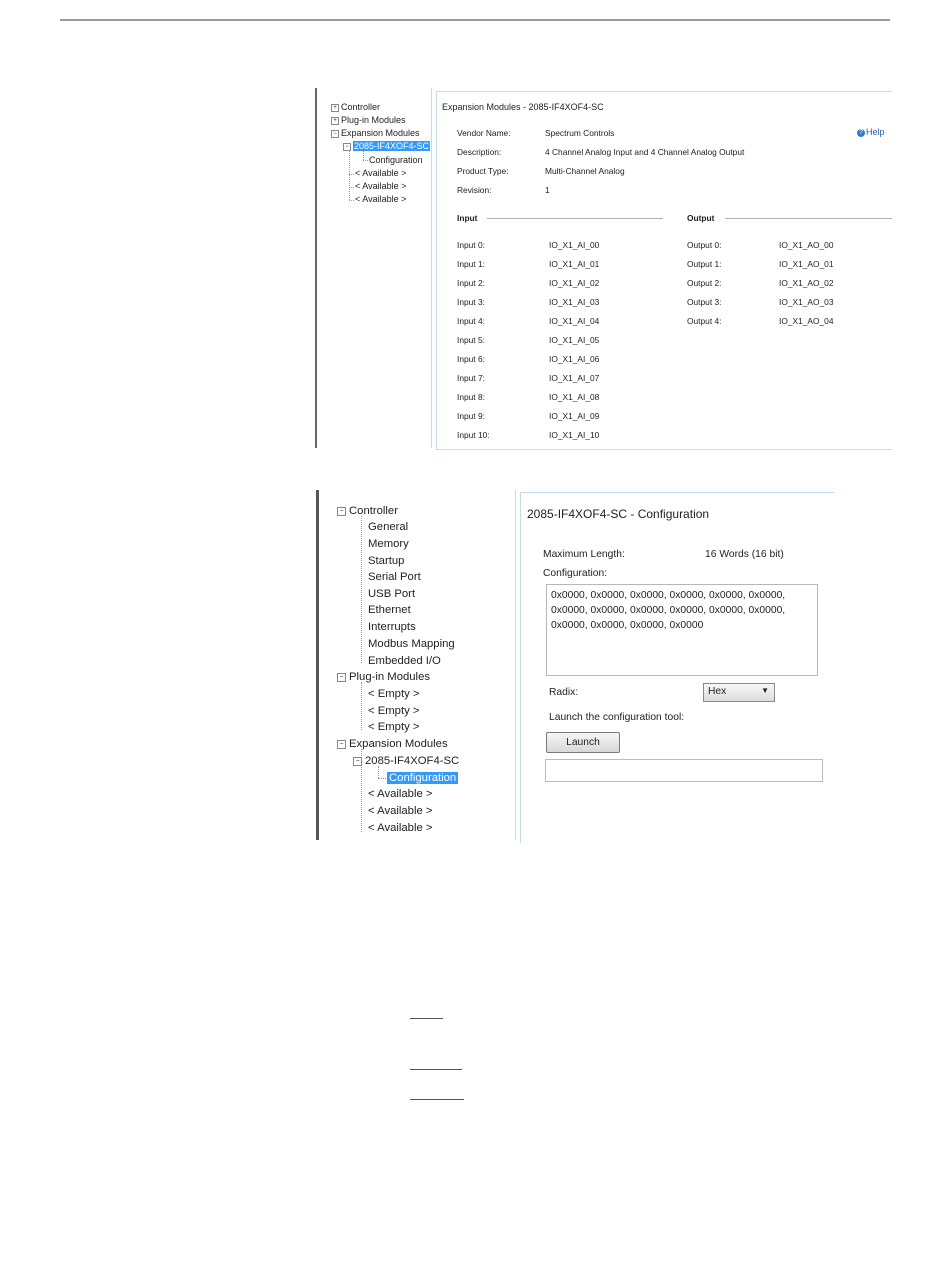  Describe the element at coordinates (471, 378) in the screenshot. I see `input-label: Input 7:` at that location.